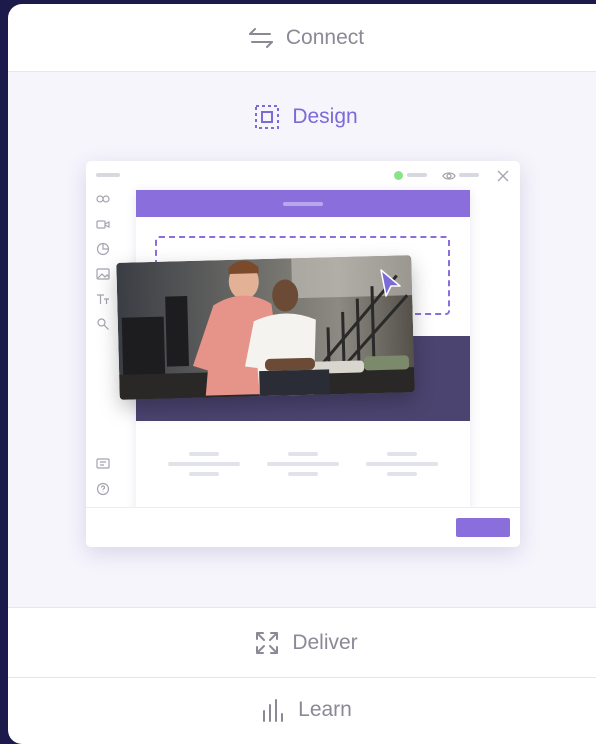 This screenshot has width=596, height=744. Describe the element at coordinates (503, 178) in the screenshot. I see `close-icon` at that location.